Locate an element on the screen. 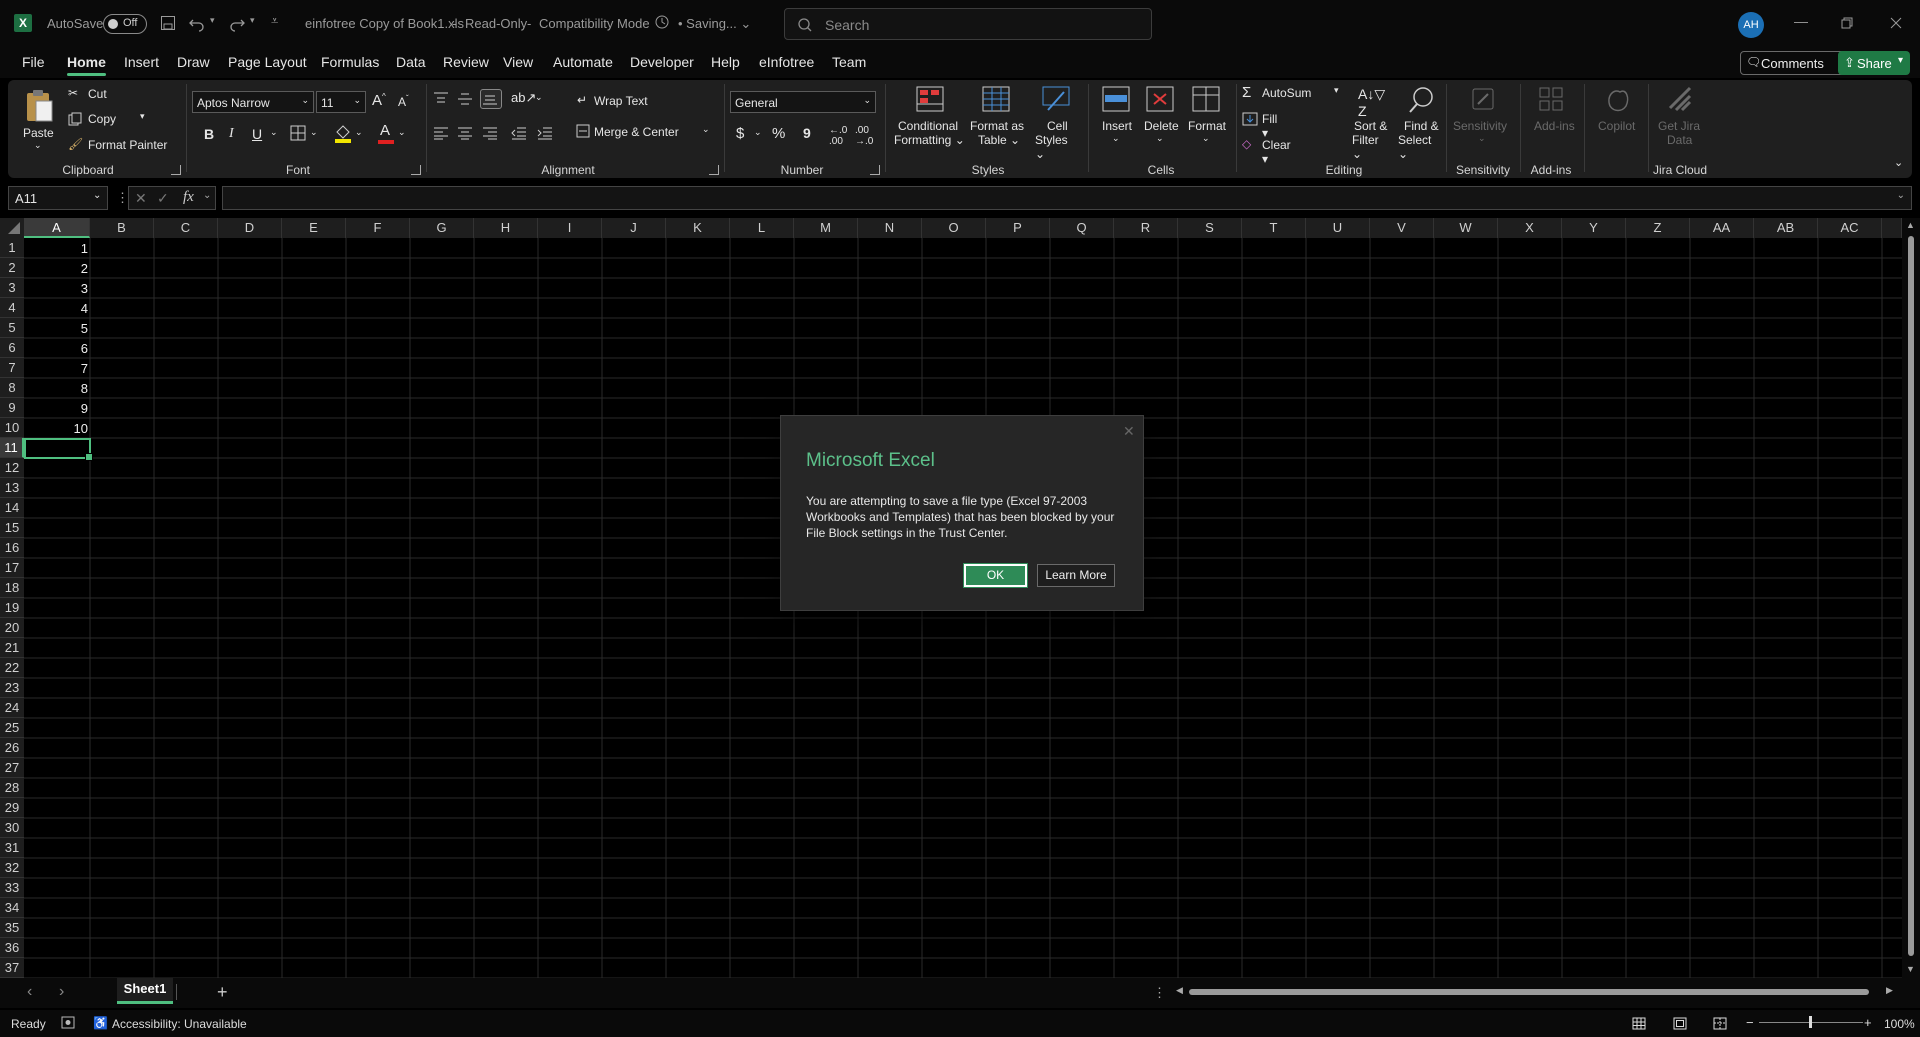 This screenshot has width=1920, height=1037. format-cells-button: Format ⌄ is located at coordinates (1206, 120).